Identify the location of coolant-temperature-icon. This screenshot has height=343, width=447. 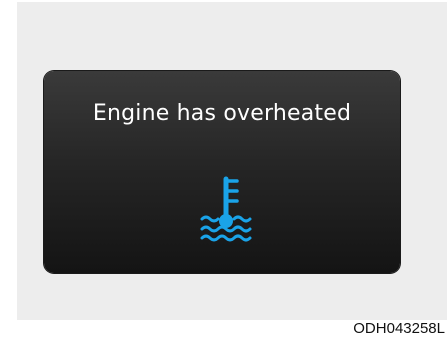
(226, 209).